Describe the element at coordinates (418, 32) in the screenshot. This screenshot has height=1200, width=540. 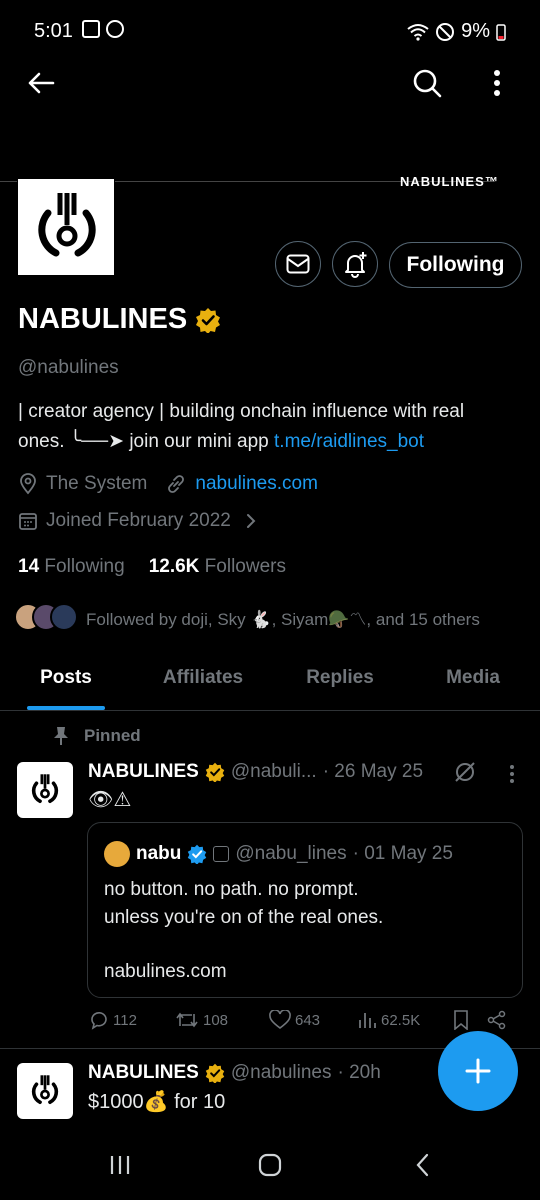
I see `wifi-icon` at that location.